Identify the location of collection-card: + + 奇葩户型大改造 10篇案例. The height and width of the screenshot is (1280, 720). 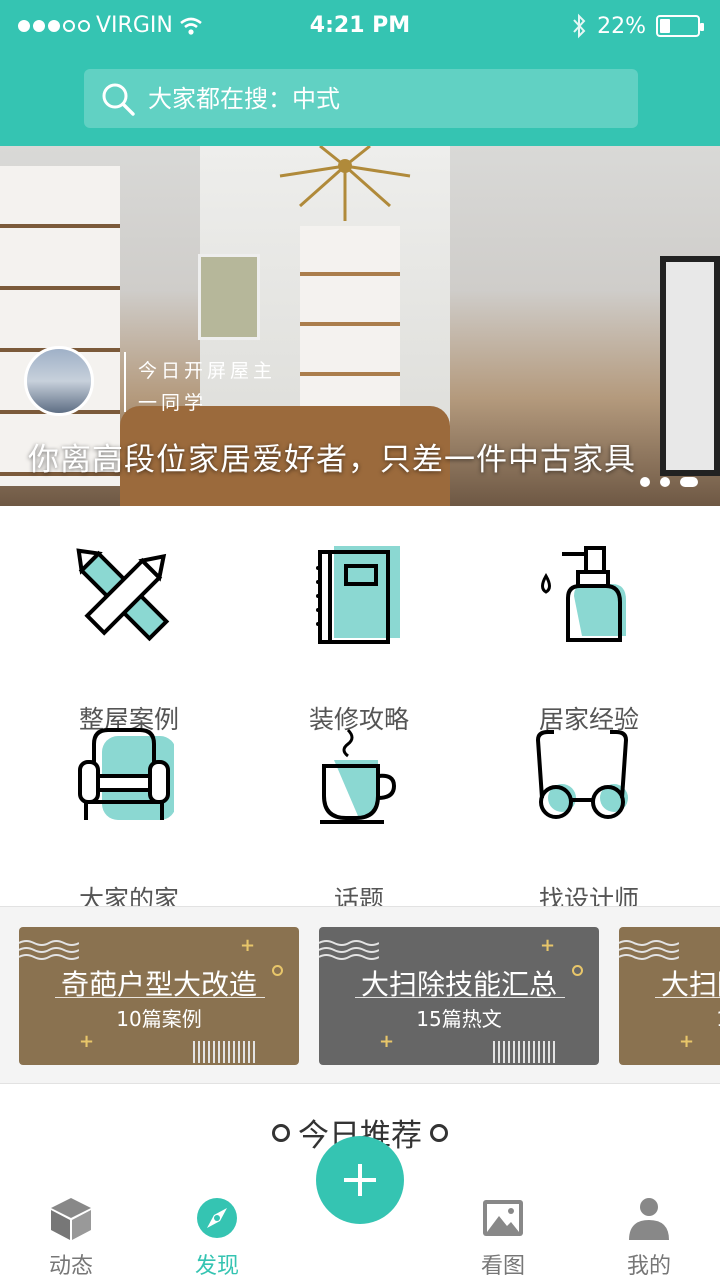
(159, 996).